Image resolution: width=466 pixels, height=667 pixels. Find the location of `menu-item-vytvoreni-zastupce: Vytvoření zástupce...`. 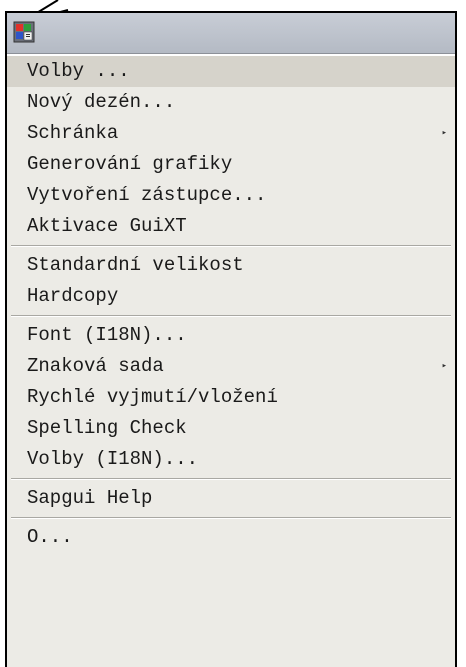

menu-item-vytvoreni-zastupce: Vytvoření zástupce... is located at coordinates (231, 195).